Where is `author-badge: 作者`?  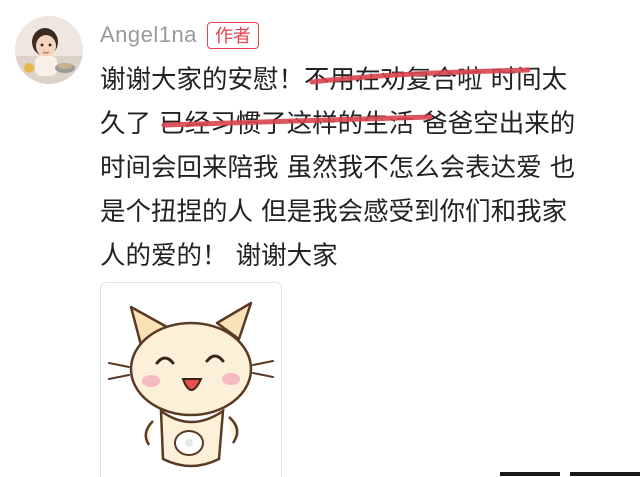 author-badge: 作者 is located at coordinates (233, 35).